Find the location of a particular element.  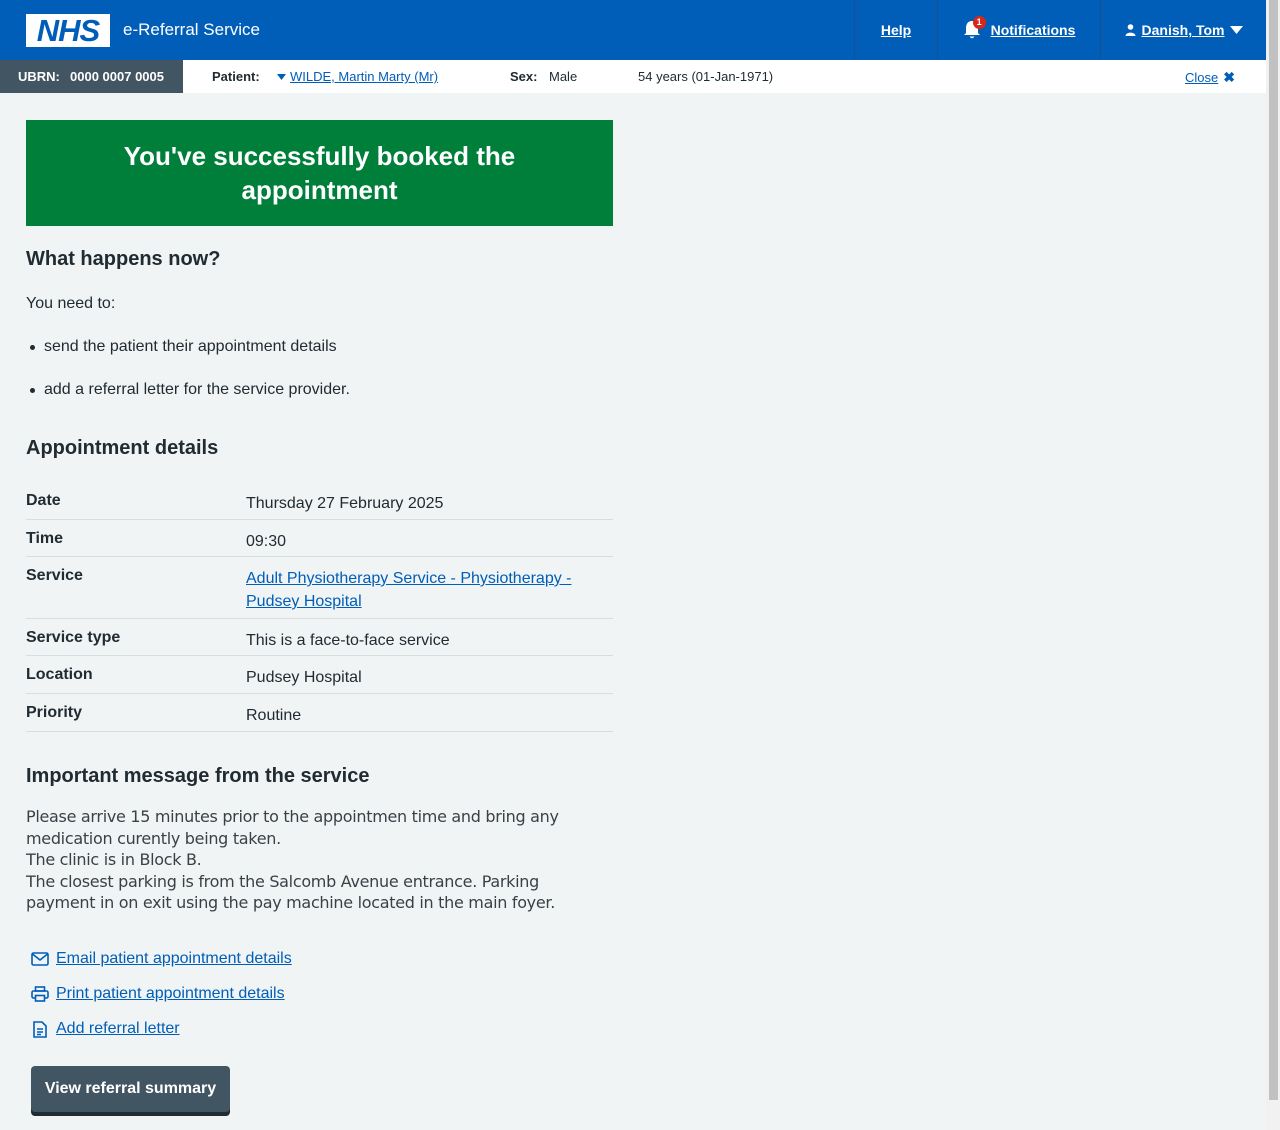

nhs-logo: NHS is located at coordinates (68, 30).